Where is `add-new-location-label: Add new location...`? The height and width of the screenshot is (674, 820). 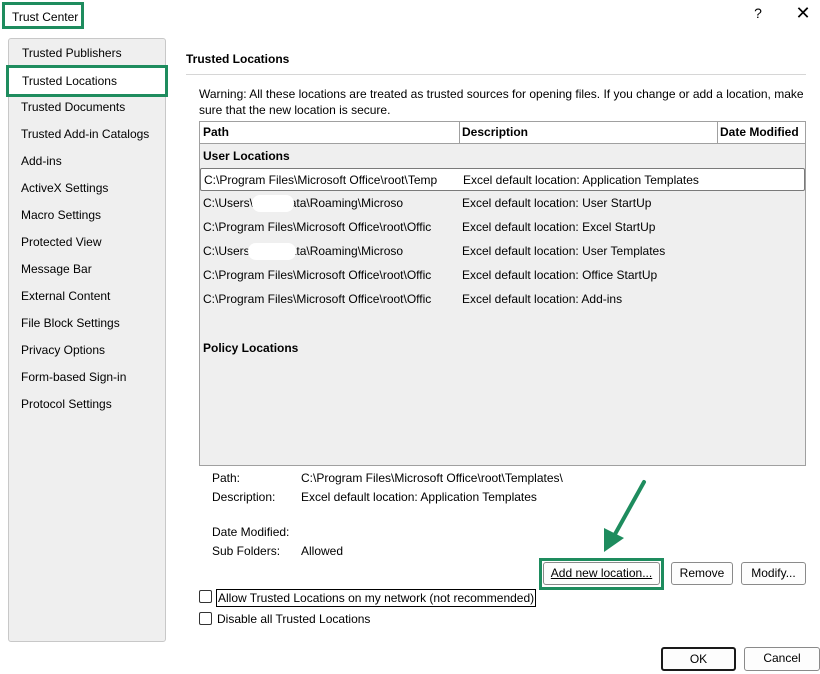 add-new-location-label: Add new location... is located at coordinates (601, 573).